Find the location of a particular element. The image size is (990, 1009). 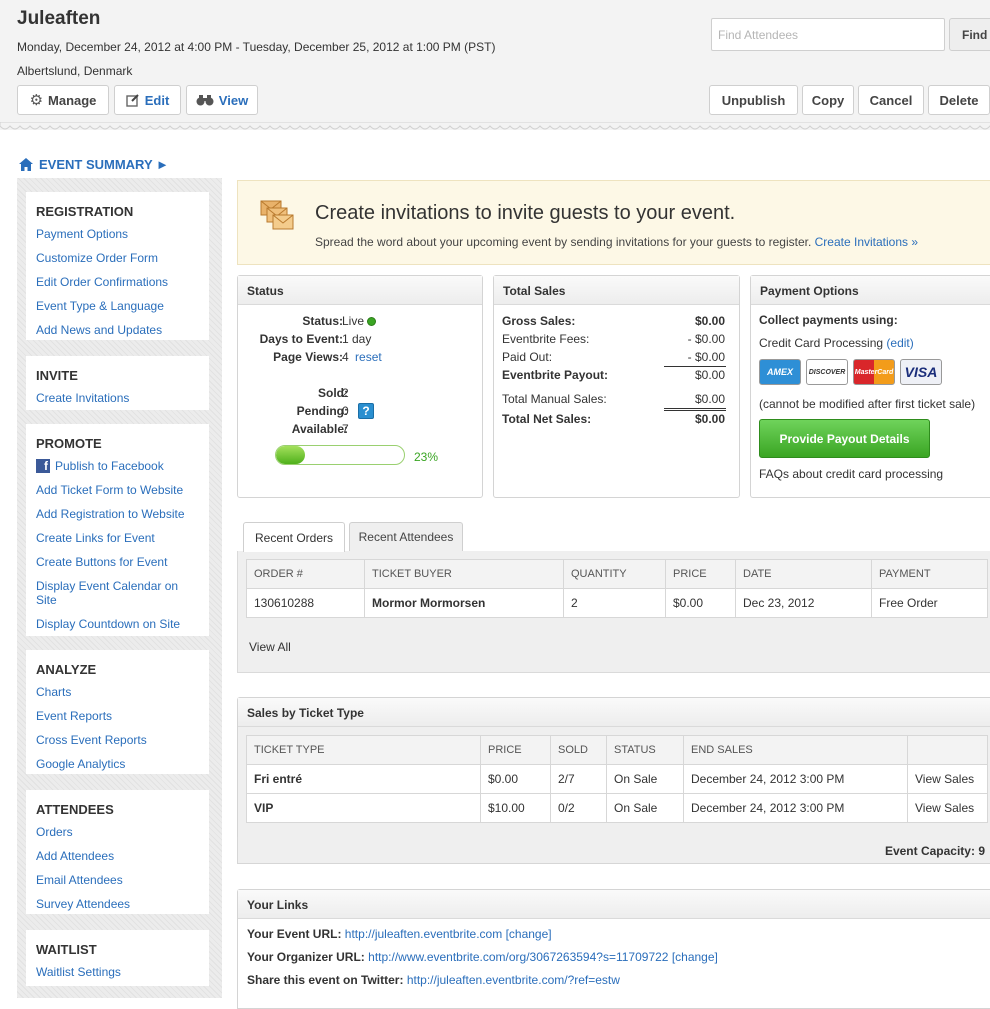

ticket-col-end-sales: END SALES is located at coordinates (795, 750).